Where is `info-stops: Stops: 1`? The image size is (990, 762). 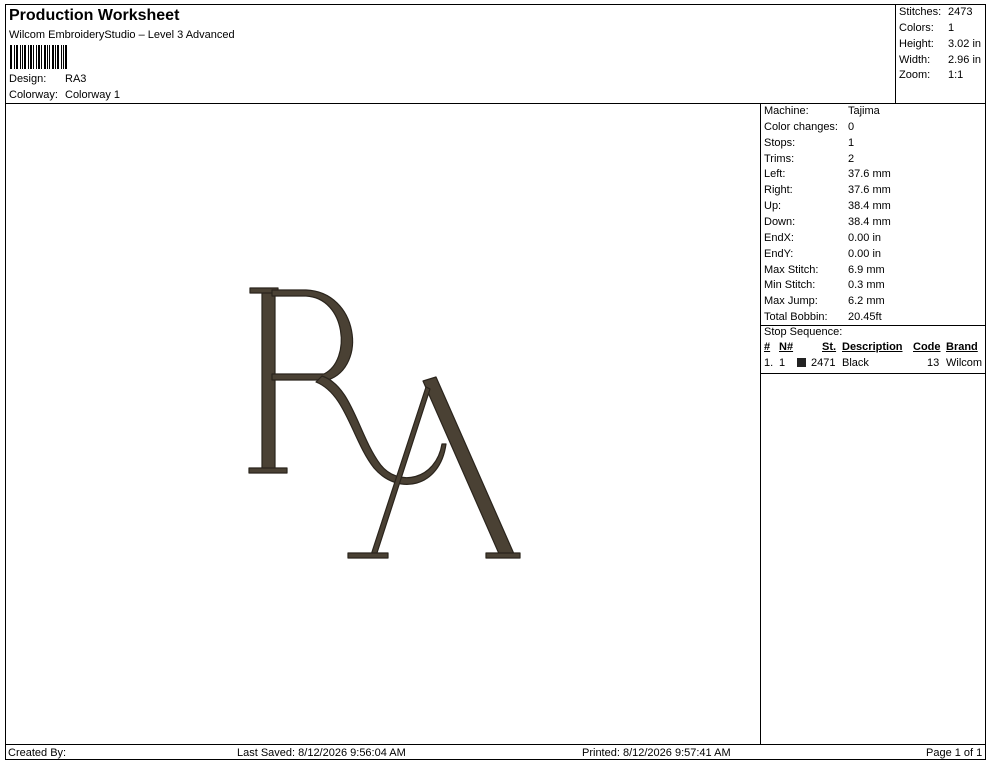
info-stops: Stops: 1 is located at coordinates (809, 143).